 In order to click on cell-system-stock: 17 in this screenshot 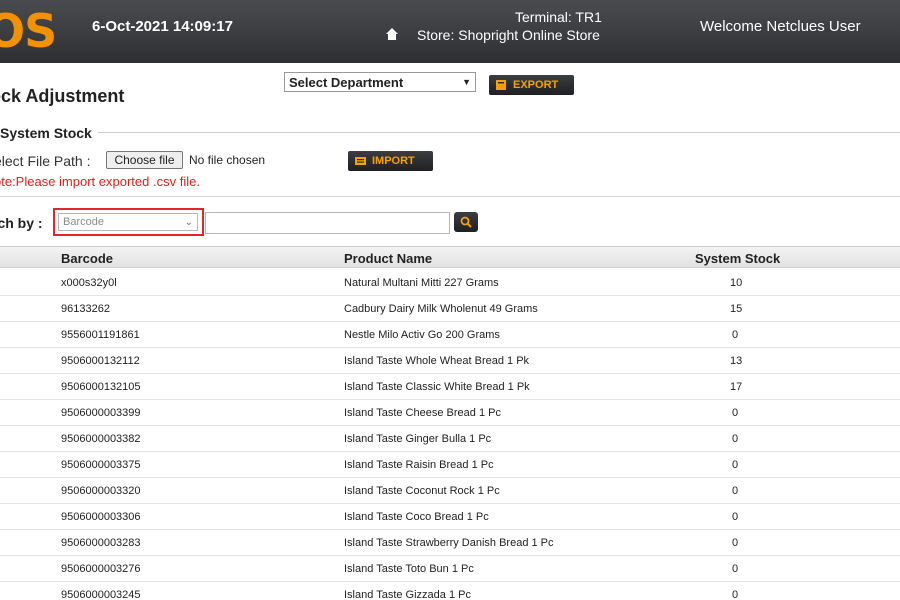, I will do `click(736, 387)`.